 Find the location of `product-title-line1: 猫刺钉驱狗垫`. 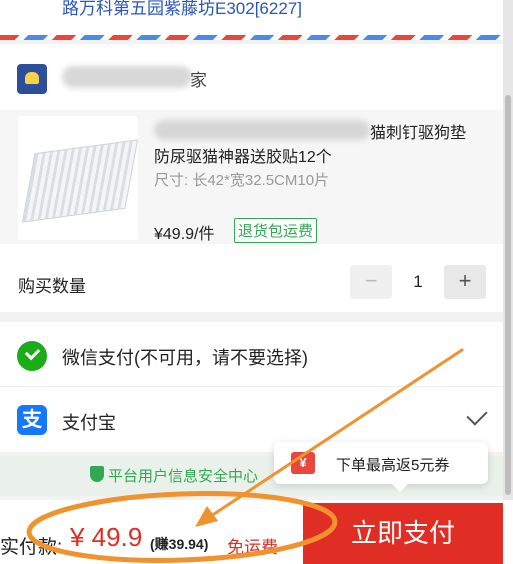

product-title-line1: 猫刺钉驱狗垫 is located at coordinates (418, 133).